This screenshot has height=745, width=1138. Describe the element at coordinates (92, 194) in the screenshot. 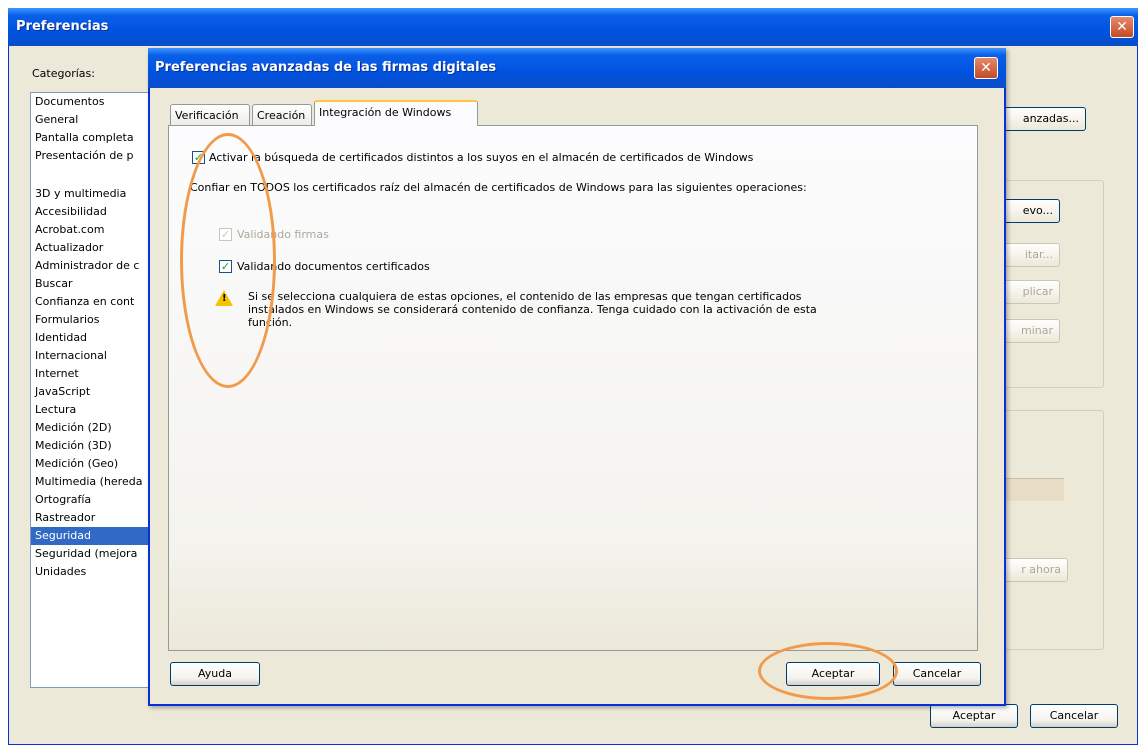

I see `category-item: 3D y multimedia` at that location.